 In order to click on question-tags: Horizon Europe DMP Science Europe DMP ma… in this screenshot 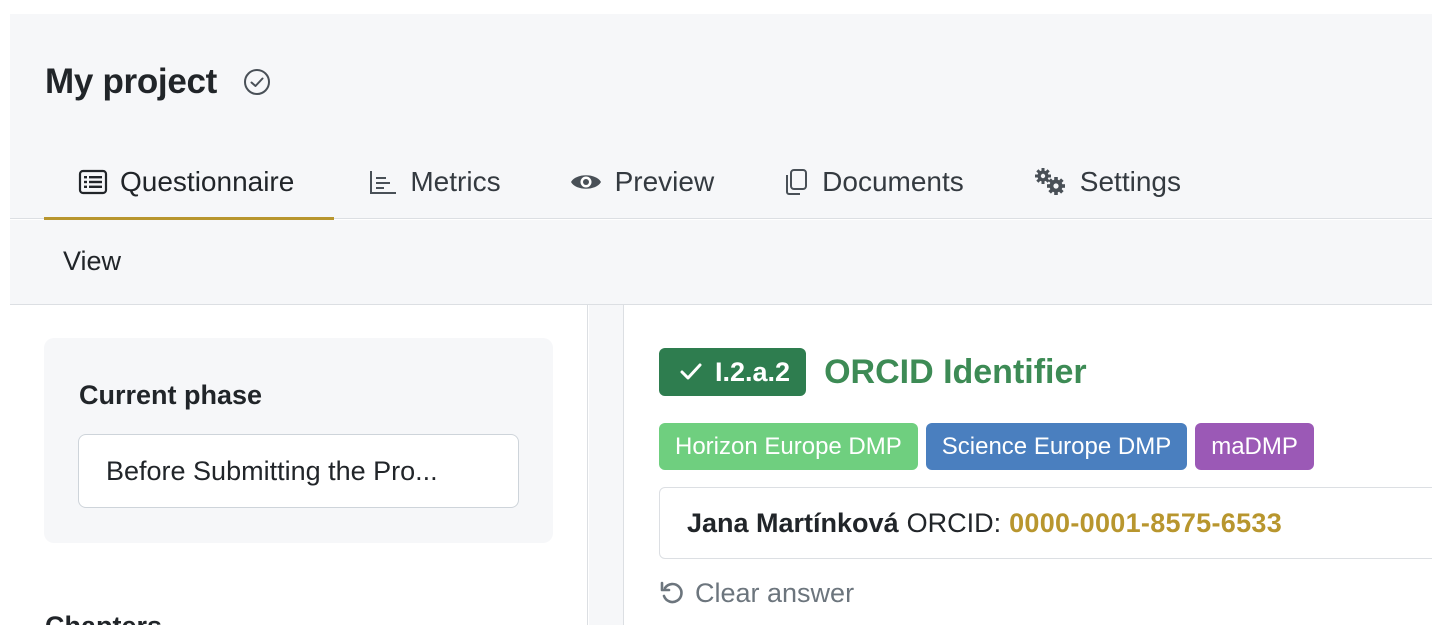, I will do `click(990, 446)`.